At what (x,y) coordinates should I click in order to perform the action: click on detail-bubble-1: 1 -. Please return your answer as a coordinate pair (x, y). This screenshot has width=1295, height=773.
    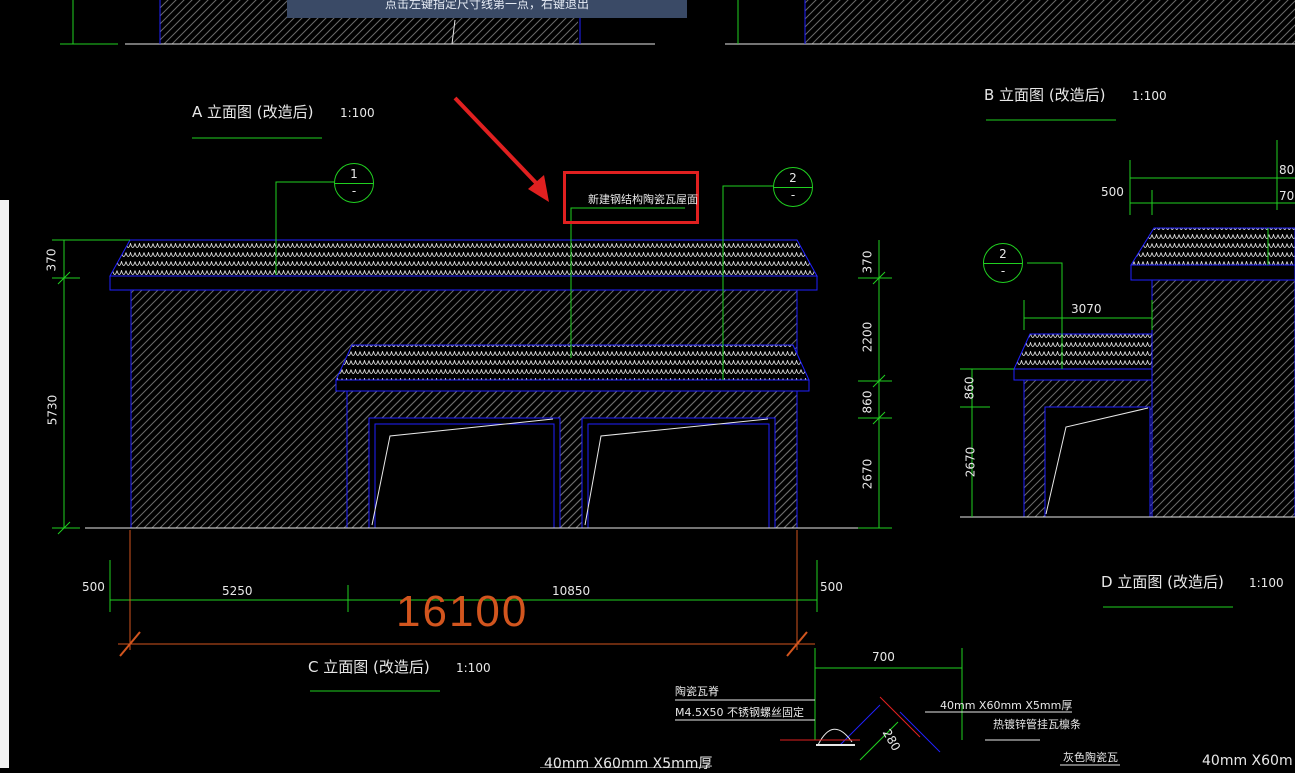
    Looking at the image, I should click on (354, 183).